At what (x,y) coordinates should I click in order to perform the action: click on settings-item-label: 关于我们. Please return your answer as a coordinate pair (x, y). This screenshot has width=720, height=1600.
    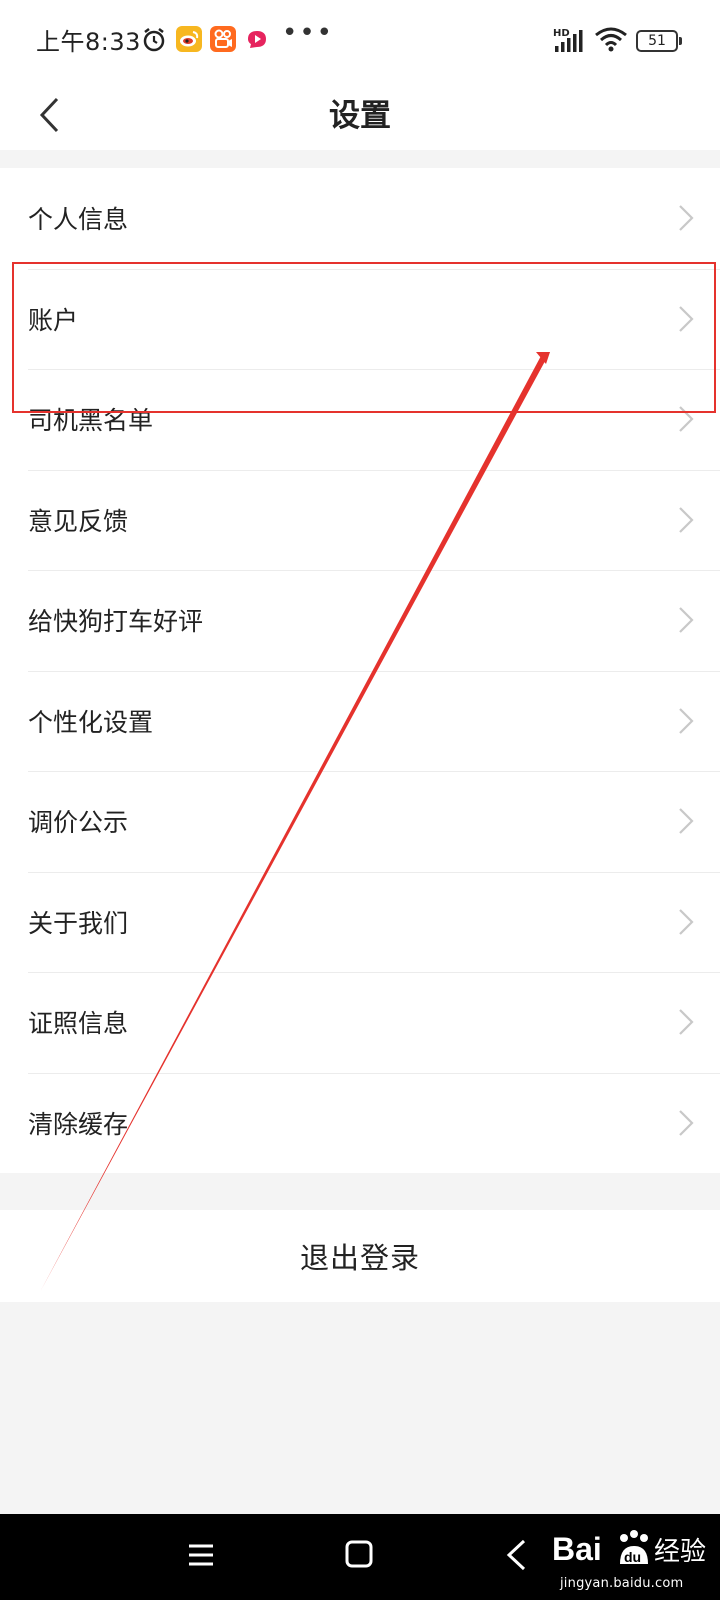
    Looking at the image, I should click on (78, 923).